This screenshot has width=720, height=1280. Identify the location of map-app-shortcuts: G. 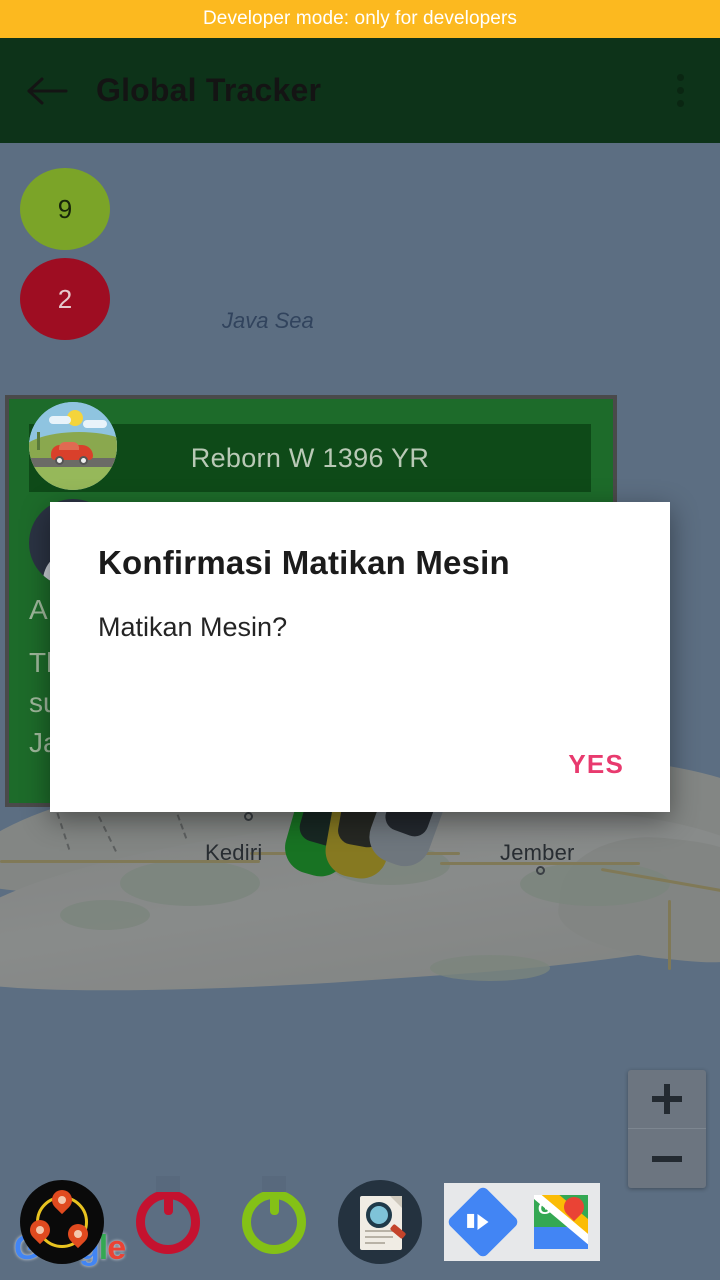
(522, 1222).